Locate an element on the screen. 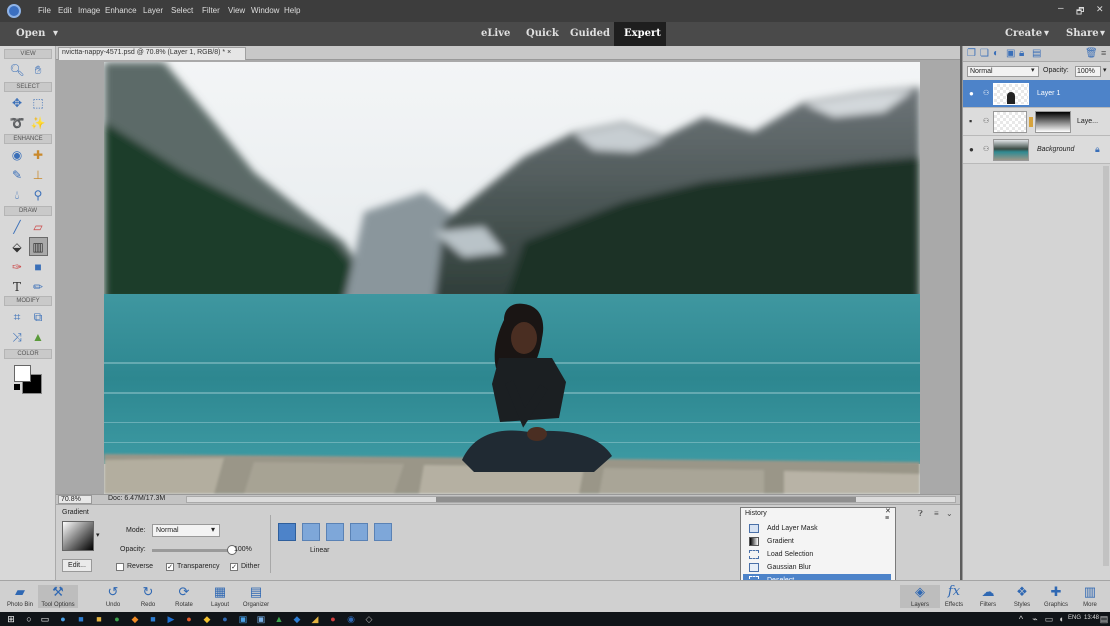 This screenshot has width=1110, height=626. menu-window: Window is located at coordinates (265, 10).